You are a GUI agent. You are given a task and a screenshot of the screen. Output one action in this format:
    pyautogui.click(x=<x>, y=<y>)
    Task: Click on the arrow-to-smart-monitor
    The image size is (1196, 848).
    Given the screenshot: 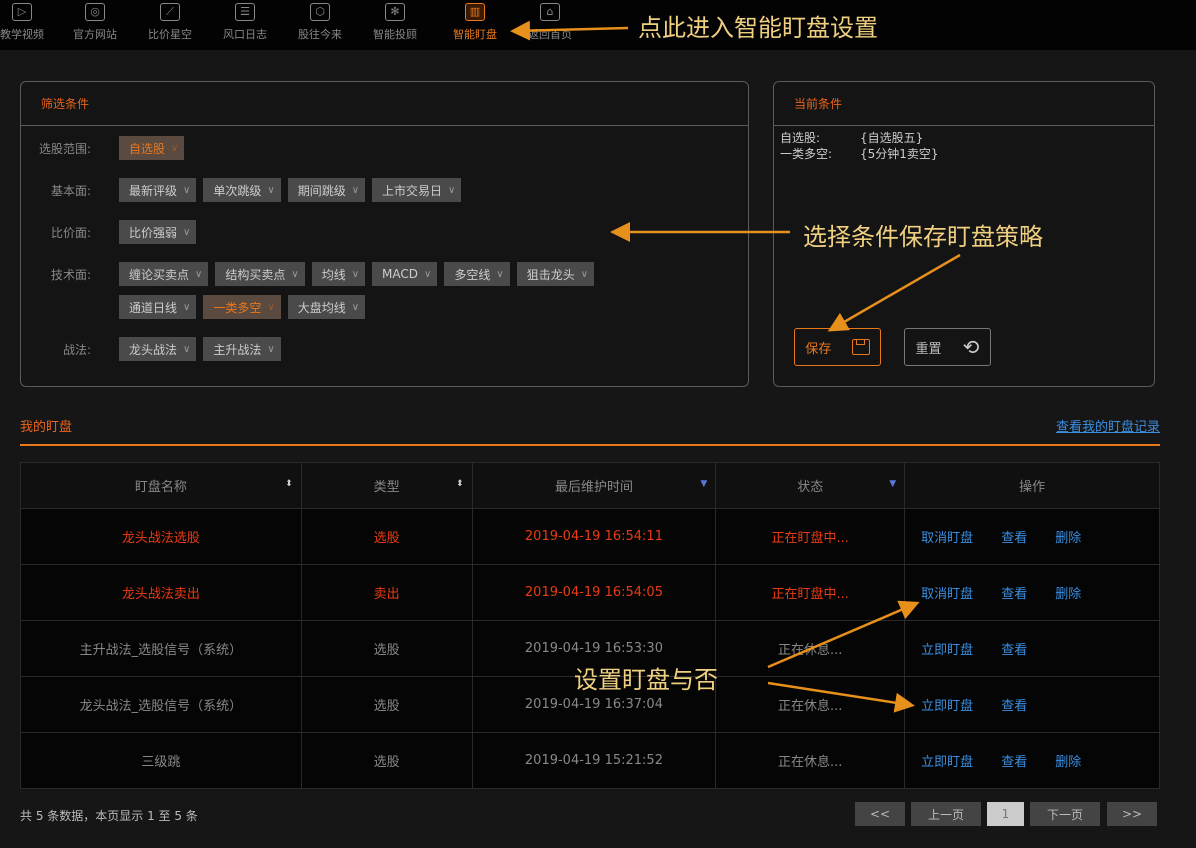 What is the action you would take?
    pyautogui.click(x=569, y=30)
    